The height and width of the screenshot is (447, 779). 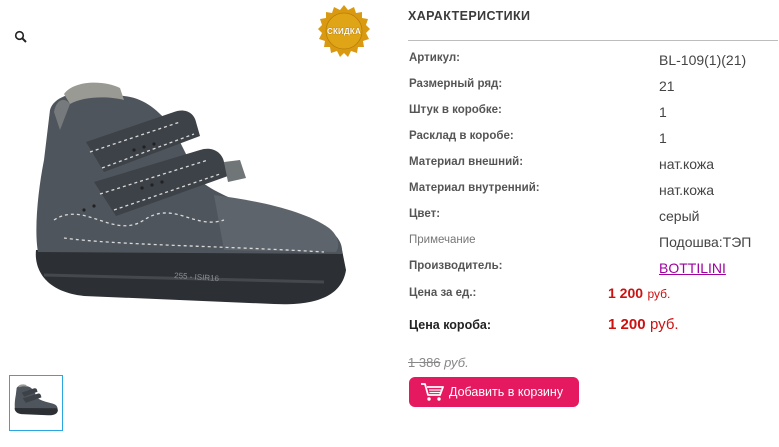 What do you see at coordinates (703, 60) in the screenshot?
I see `spec-value: BL-109(1)(21)` at bounding box center [703, 60].